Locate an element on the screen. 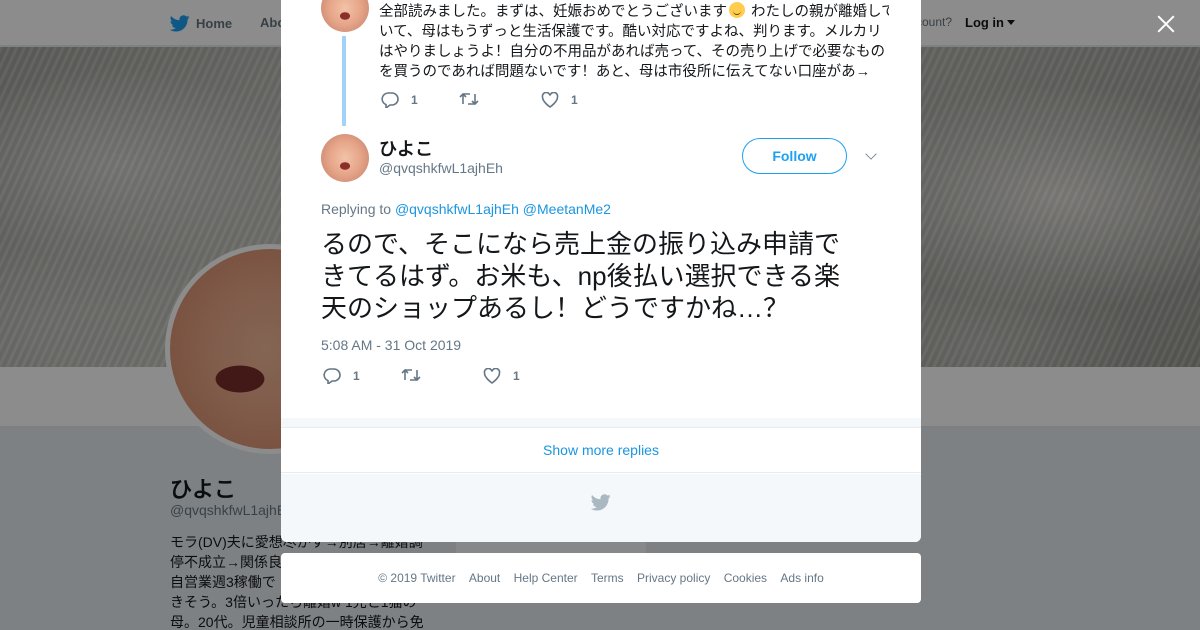 The width and height of the screenshot is (1200, 630). smiling-face-emoji-icon is located at coordinates (737, 10).